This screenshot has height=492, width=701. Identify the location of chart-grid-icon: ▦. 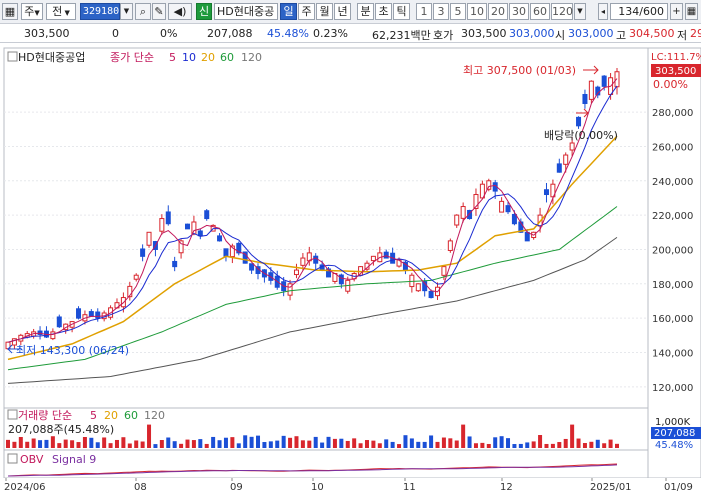
(10, 11).